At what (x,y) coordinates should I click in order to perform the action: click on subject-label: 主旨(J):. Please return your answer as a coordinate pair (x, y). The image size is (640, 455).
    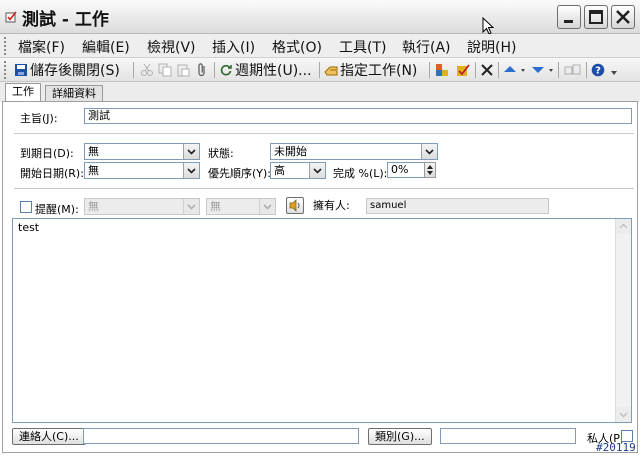
    Looking at the image, I should click on (39, 118).